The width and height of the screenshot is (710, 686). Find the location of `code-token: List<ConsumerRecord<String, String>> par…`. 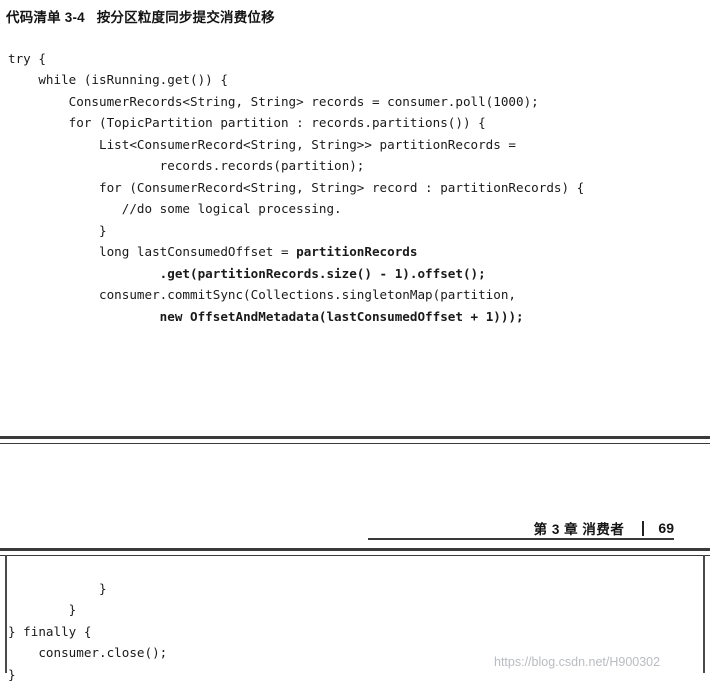

code-token: List<ConsumerRecord<String, String>> par… is located at coordinates (308, 144).